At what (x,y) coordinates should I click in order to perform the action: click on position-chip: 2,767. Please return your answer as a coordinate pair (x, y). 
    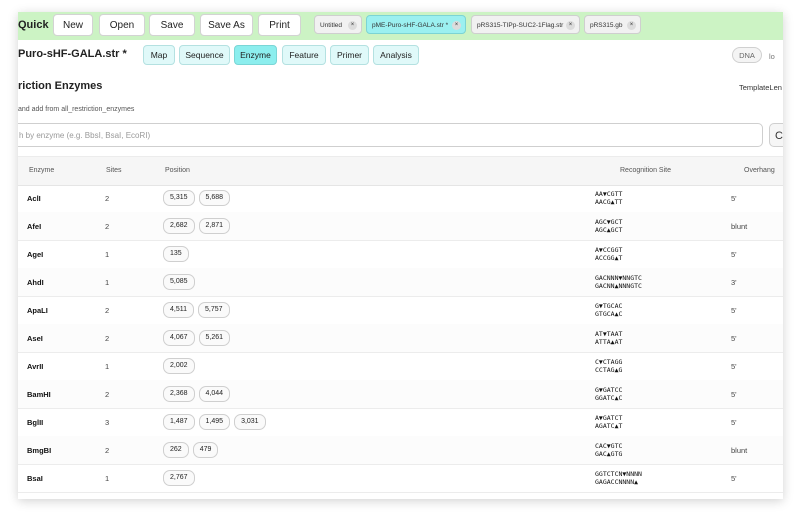
    Looking at the image, I should click on (179, 478).